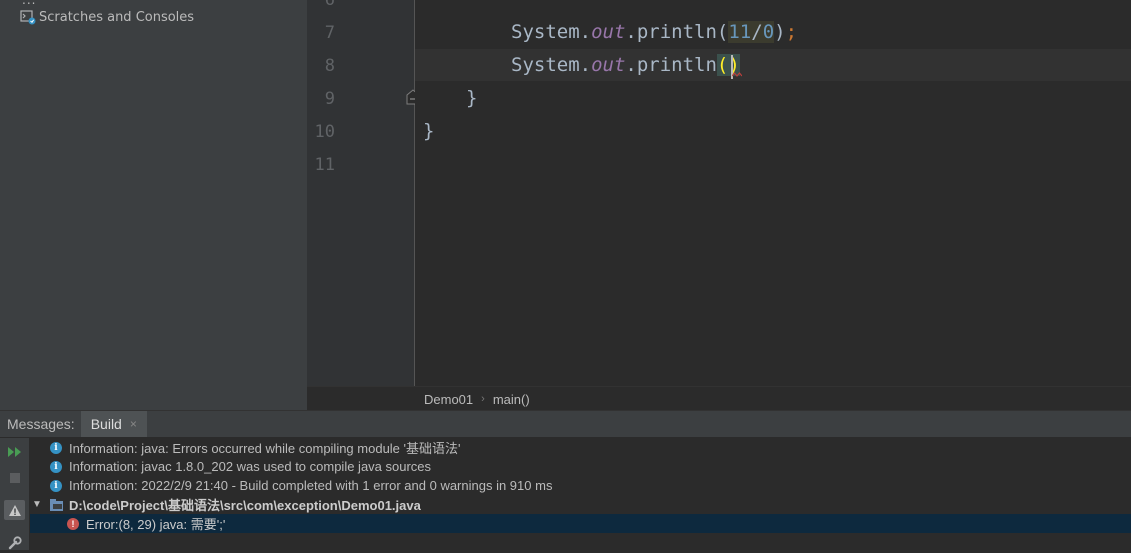  I want to click on stop-button, so click(14, 478).